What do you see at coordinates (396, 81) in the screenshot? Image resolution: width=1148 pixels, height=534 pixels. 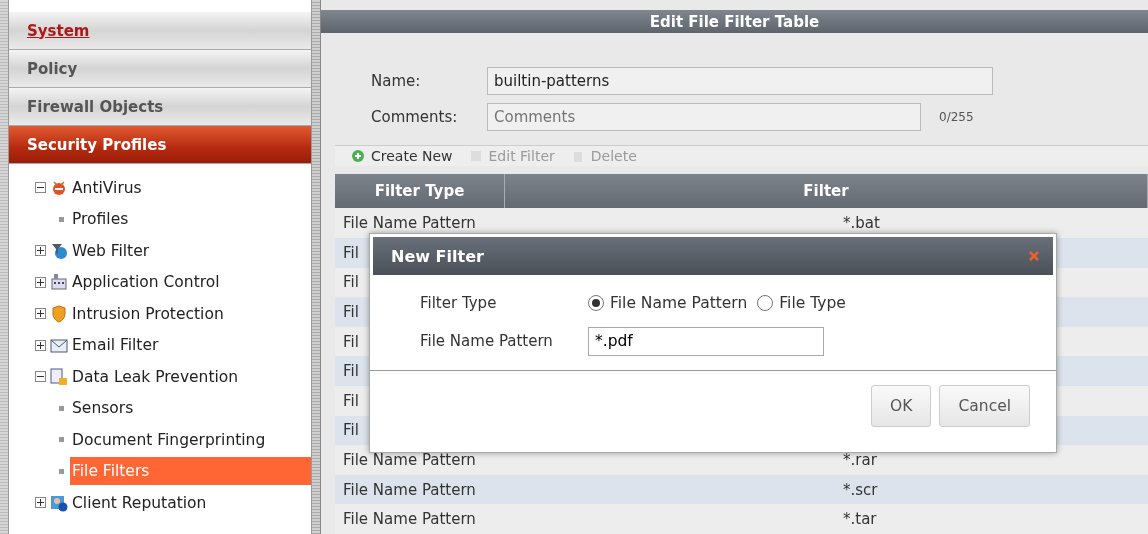 I see `name-label: Name:` at bounding box center [396, 81].